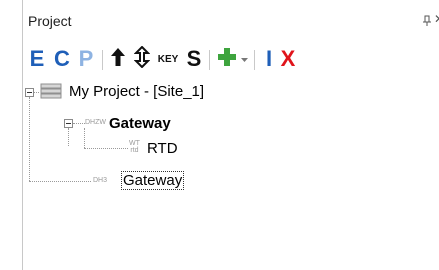 This screenshot has height=270, width=439. I want to click on panel-title: Project, so click(50, 21).